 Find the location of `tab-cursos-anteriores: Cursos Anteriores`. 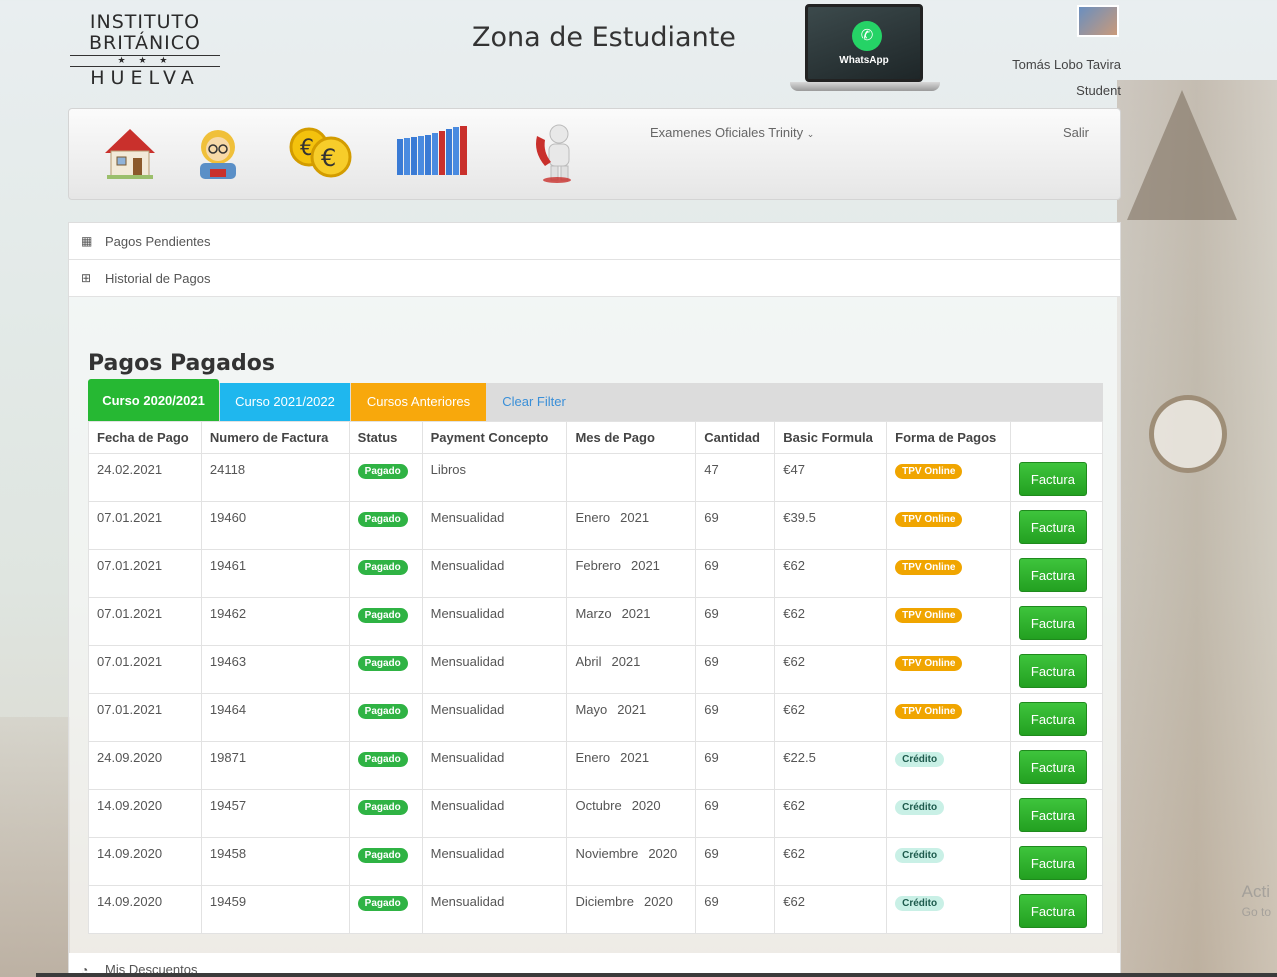

tab-cursos-anteriores: Cursos Anteriores is located at coordinates (418, 402).